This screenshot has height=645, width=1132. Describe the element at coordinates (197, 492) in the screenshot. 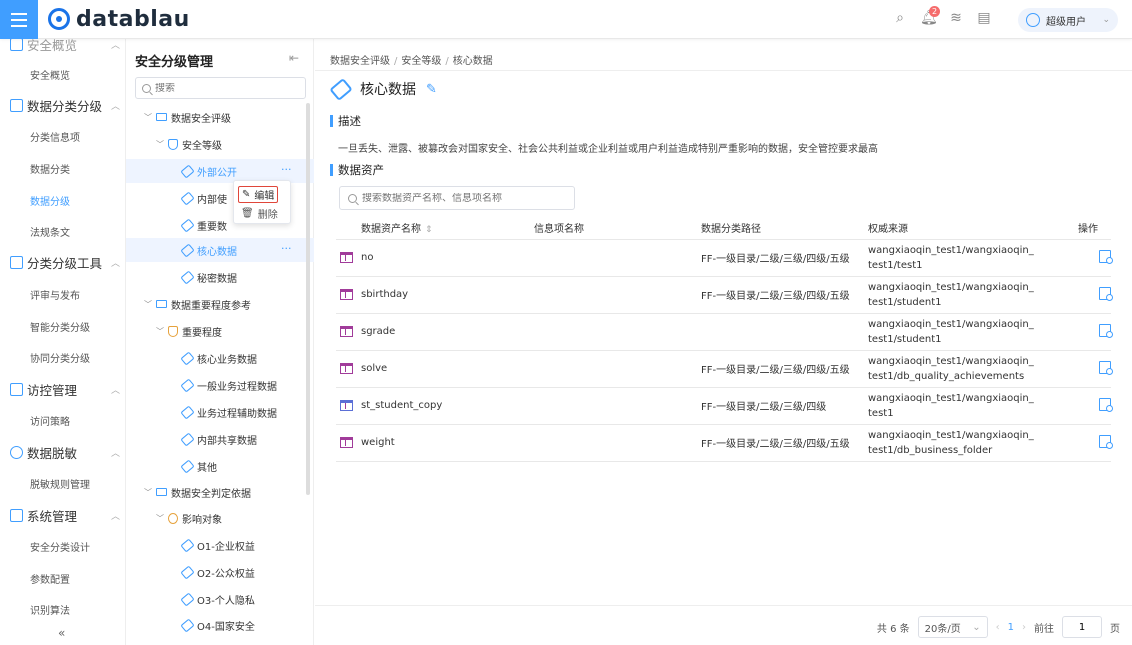

I see `tree-node: ﹀ 数据安全判定依据` at that location.